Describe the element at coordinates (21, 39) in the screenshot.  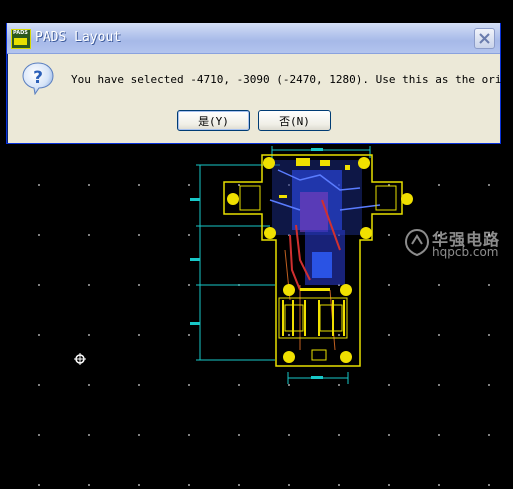
I see `pads-app-icon: PADS` at that location.